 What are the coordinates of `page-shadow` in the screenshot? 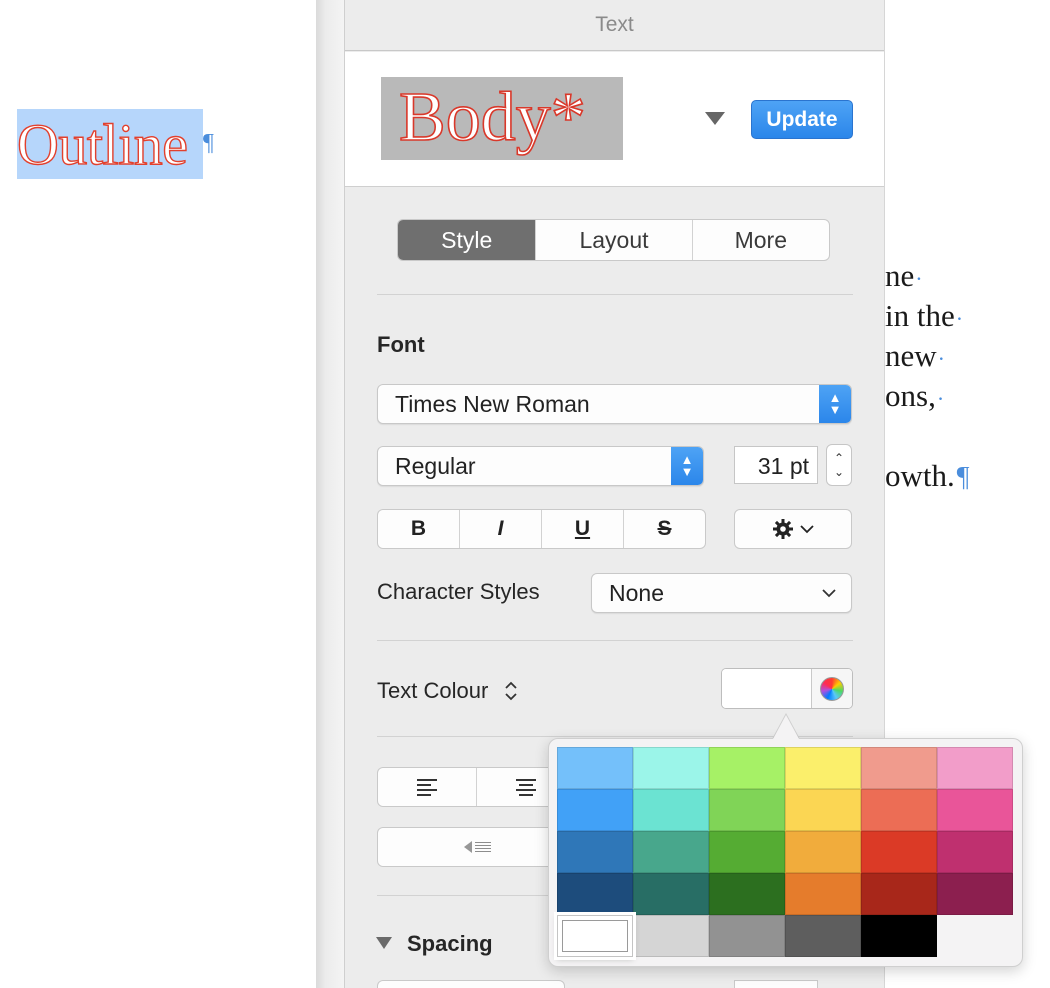 It's located at (330, 494).